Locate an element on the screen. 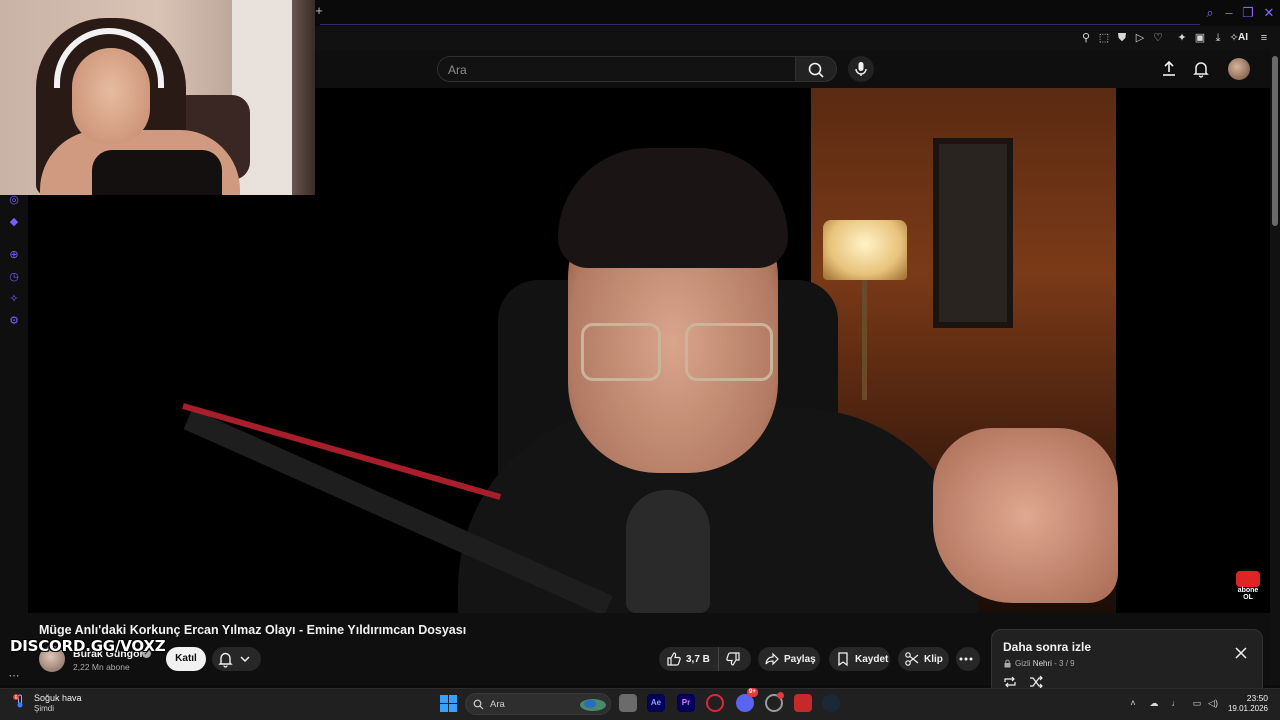  history-icon: ◷ is located at coordinates (14, 277).